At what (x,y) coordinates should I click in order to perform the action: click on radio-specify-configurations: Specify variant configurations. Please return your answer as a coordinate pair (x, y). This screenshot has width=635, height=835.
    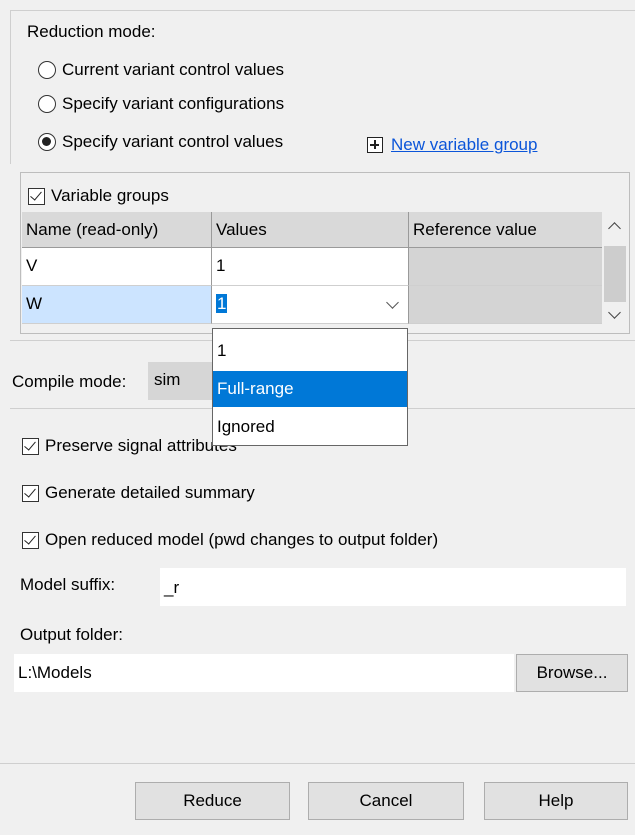
    Looking at the image, I should click on (161, 104).